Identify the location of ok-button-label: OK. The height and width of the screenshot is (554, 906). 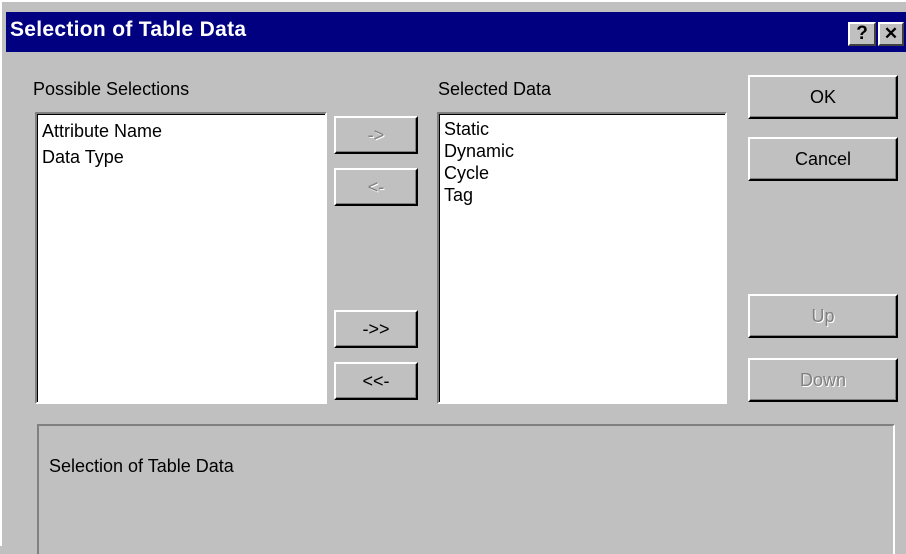
(822, 96).